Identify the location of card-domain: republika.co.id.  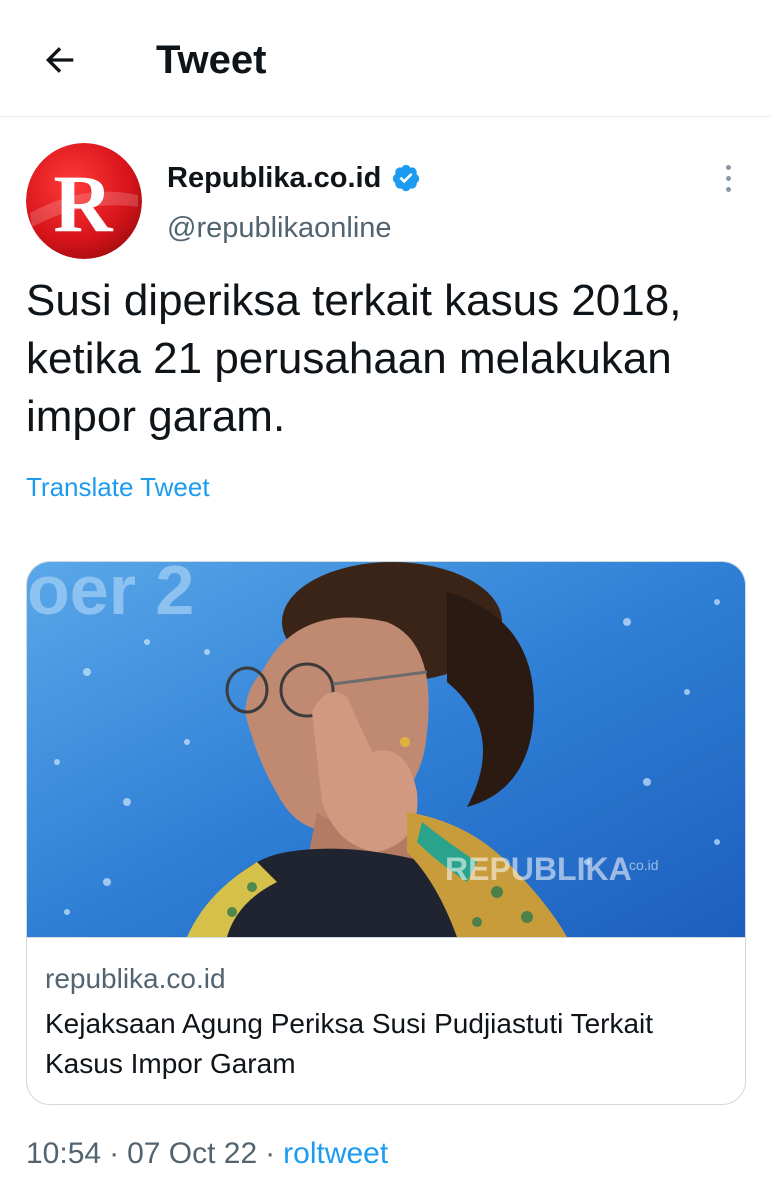
(135, 978).